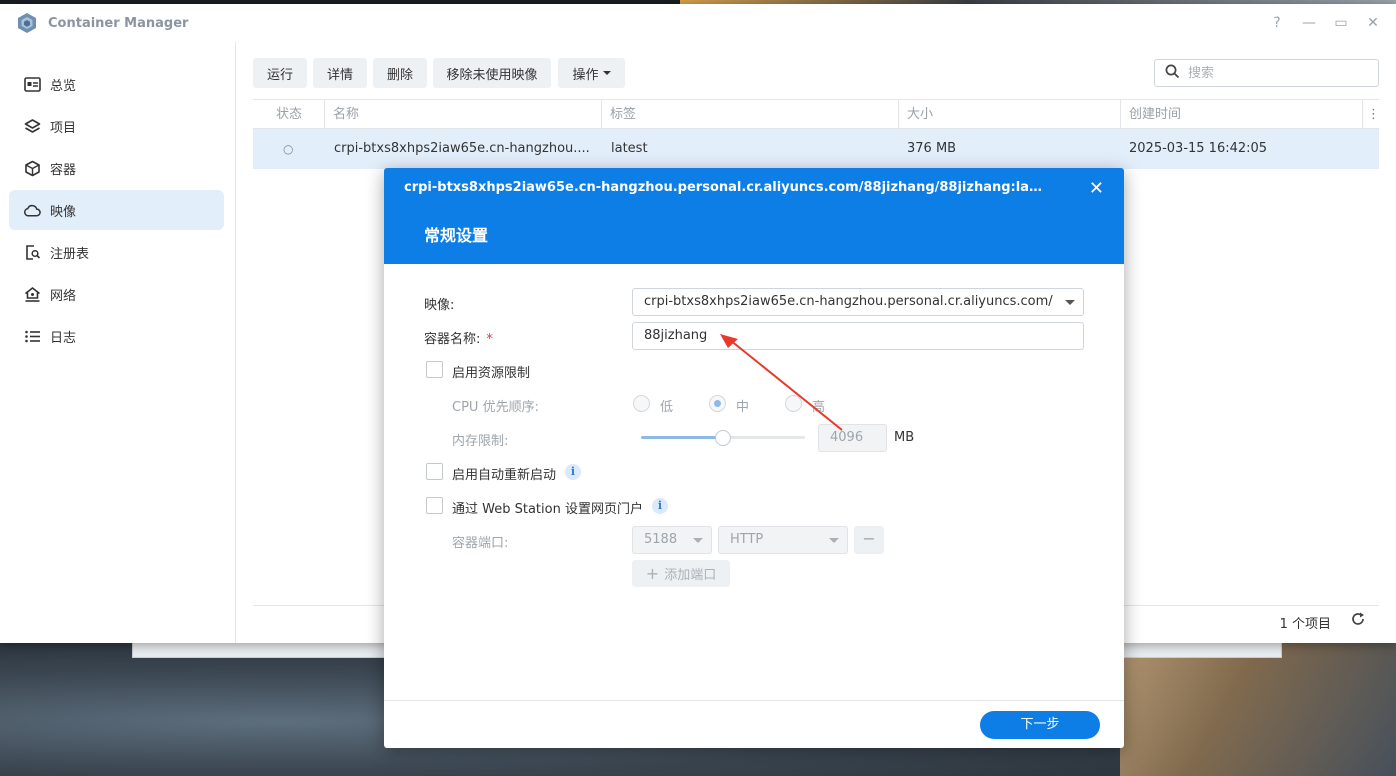 The width and height of the screenshot is (1396, 776). I want to click on minimize-icon: —, so click(1309, 23).